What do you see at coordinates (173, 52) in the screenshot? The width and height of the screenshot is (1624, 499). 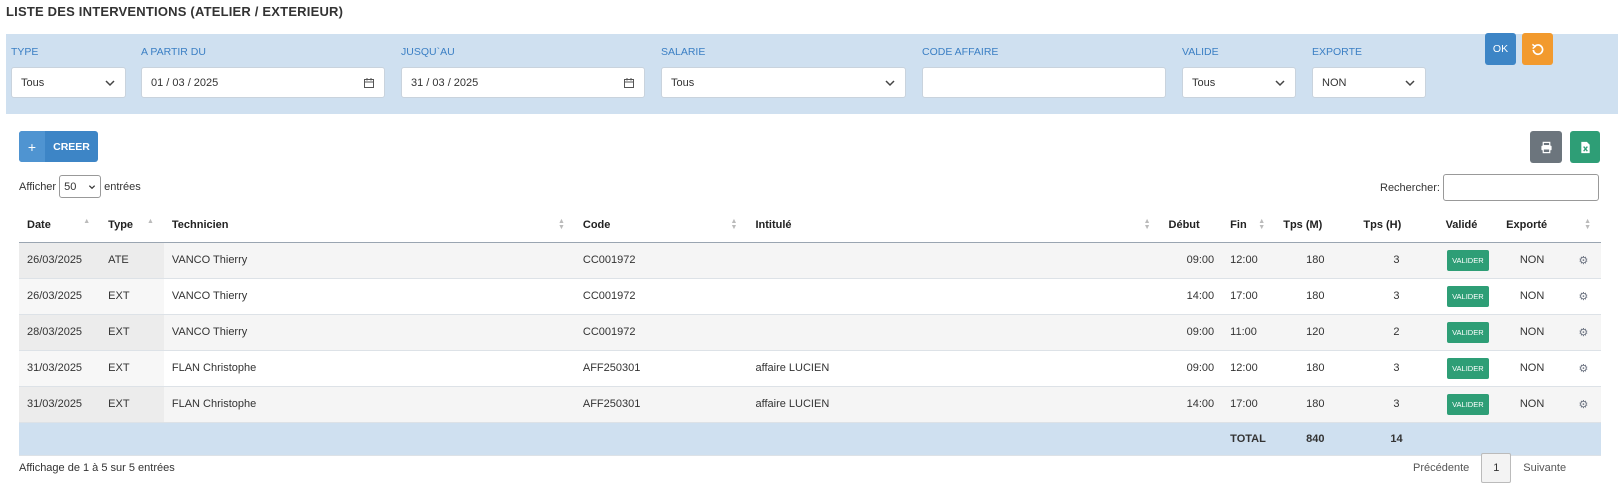 I see `filter-date-from-label: A PARTIR DU` at bounding box center [173, 52].